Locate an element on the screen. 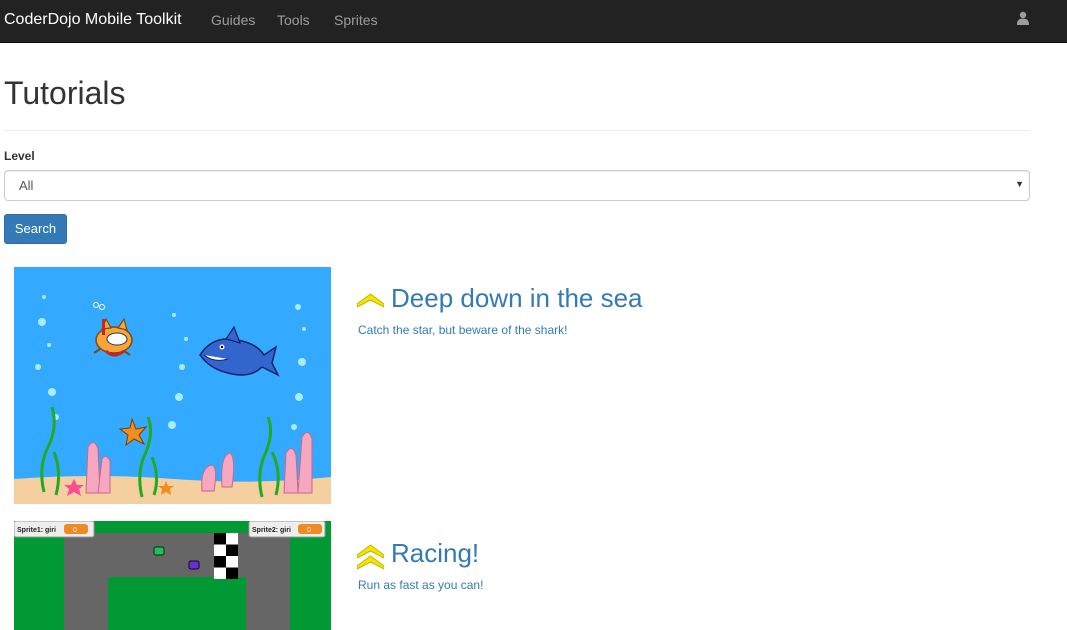 This screenshot has width=1067, height=630. tutorial-title-racing: Racing! is located at coordinates (435, 553).